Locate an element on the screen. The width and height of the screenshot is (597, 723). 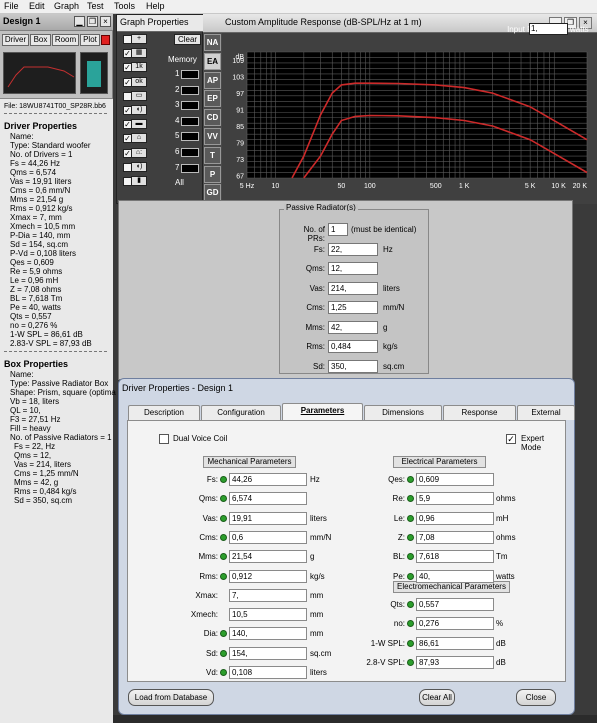
side-tab-ep: EP is located at coordinates (212, 99).